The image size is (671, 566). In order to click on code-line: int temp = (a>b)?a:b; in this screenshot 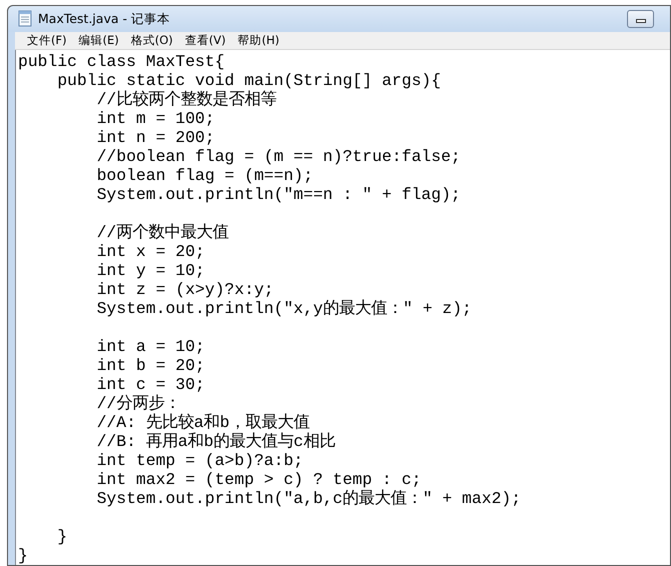, I will do `click(200, 460)`.